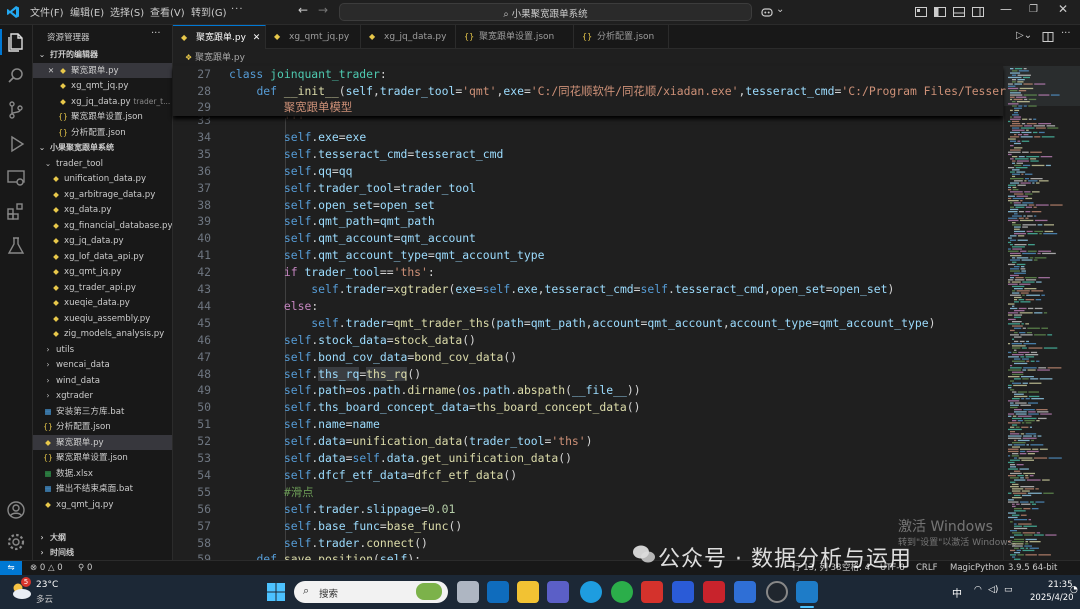  Describe the element at coordinates (1006, 9) in the screenshot. I see `minimize-icon: —` at that location.